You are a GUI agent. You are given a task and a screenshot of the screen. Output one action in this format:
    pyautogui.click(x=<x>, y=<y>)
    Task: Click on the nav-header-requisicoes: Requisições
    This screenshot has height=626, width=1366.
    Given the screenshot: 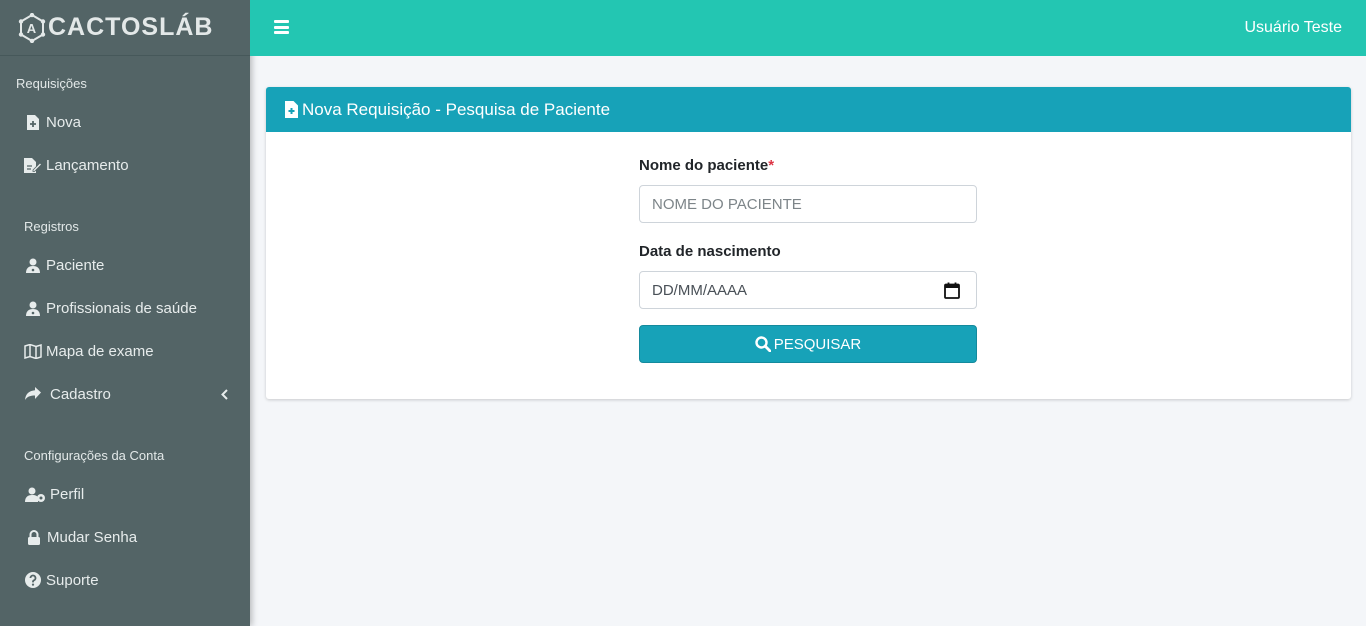 What is the action you would take?
    pyautogui.click(x=51, y=83)
    